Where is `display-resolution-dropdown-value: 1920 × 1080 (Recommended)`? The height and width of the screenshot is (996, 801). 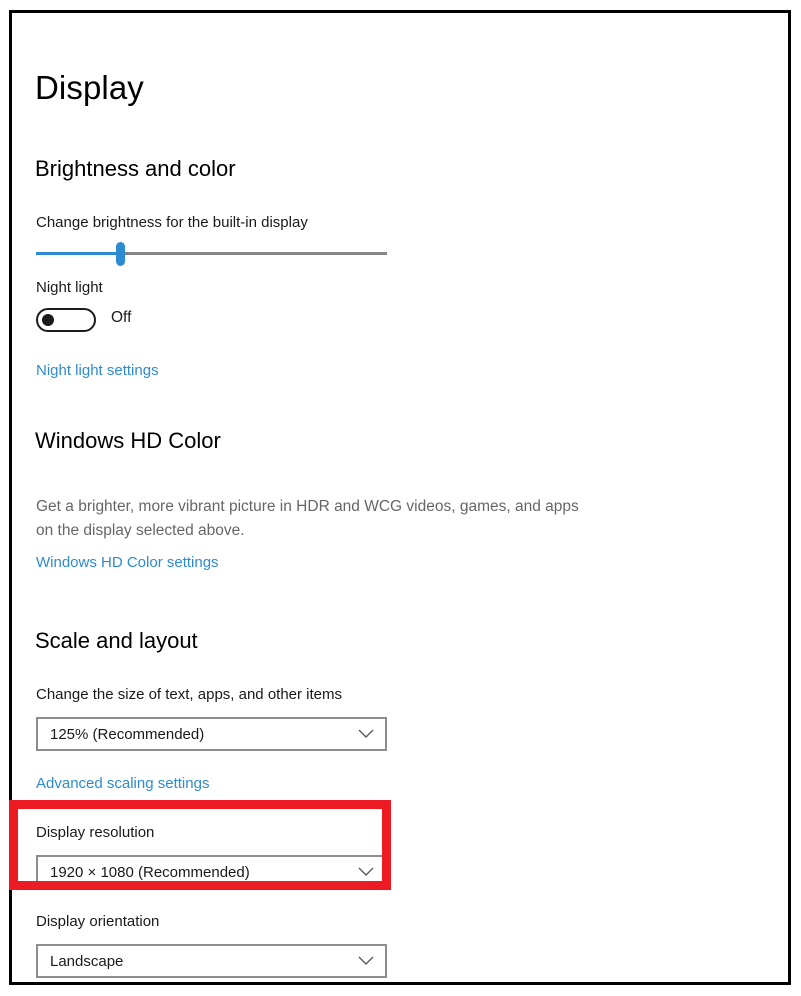
display-resolution-dropdown-value: 1920 × 1080 (Recommended) is located at coordinates (150, 872).